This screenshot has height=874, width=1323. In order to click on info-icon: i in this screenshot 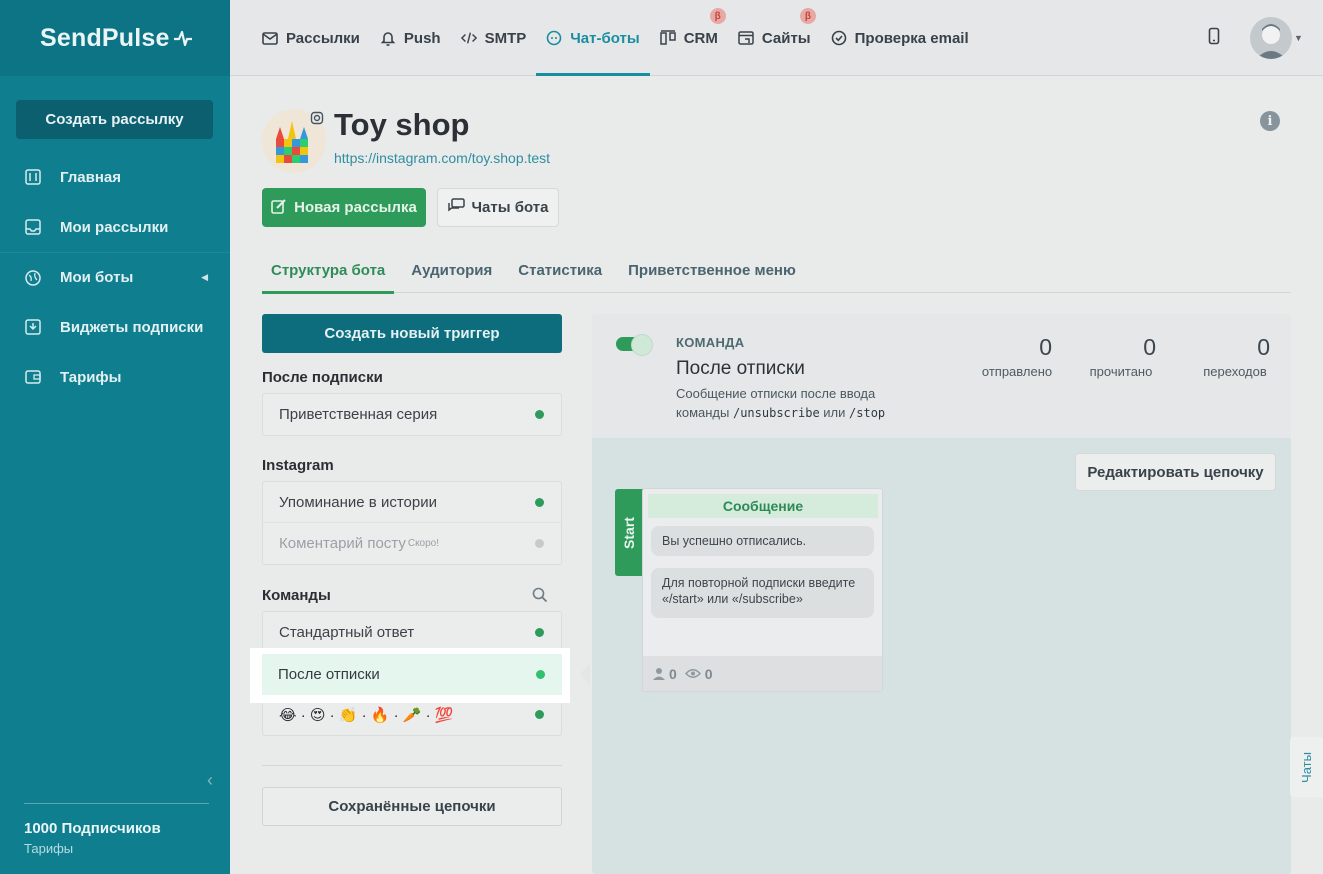, I will do `click(1270, 121)`.